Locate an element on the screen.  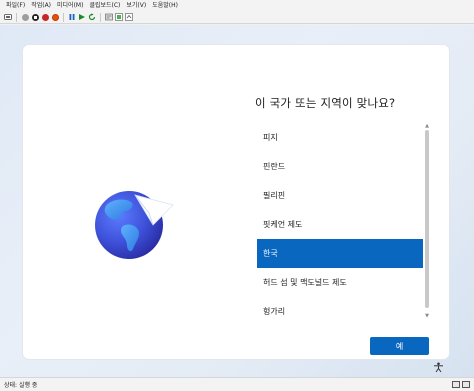
statusbar: 상태: 실행 중 is located at coordinates (237, 384).